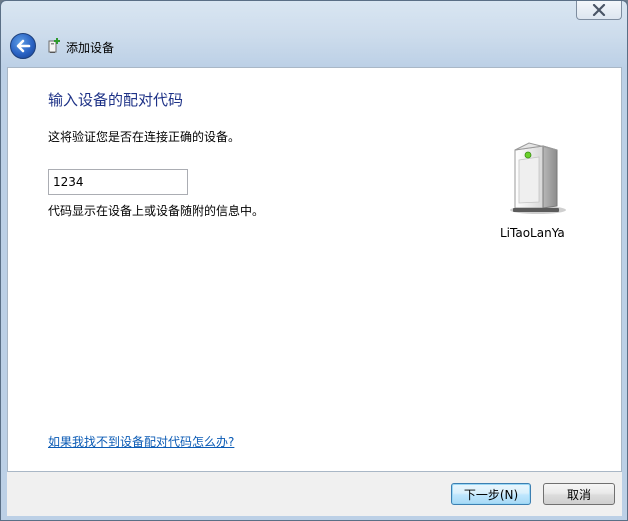  What do you see at coordinates (532, 233) in the screenshot?
I see `device-name: LiTaoLanYa` at bounding box center [532, 233].